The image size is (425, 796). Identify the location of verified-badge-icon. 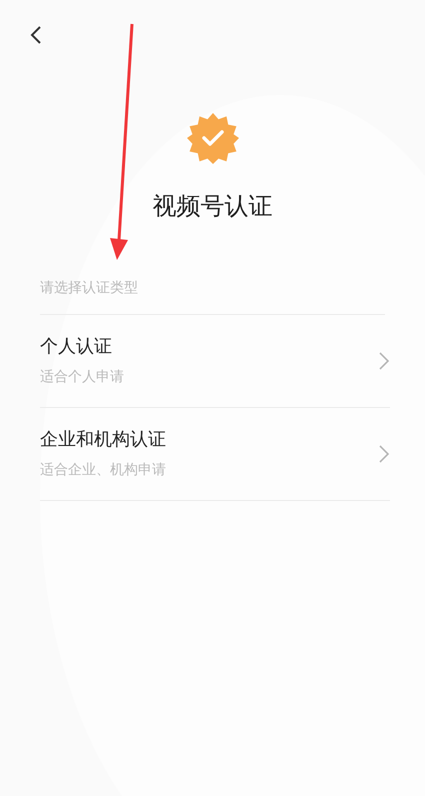
(212, 138).